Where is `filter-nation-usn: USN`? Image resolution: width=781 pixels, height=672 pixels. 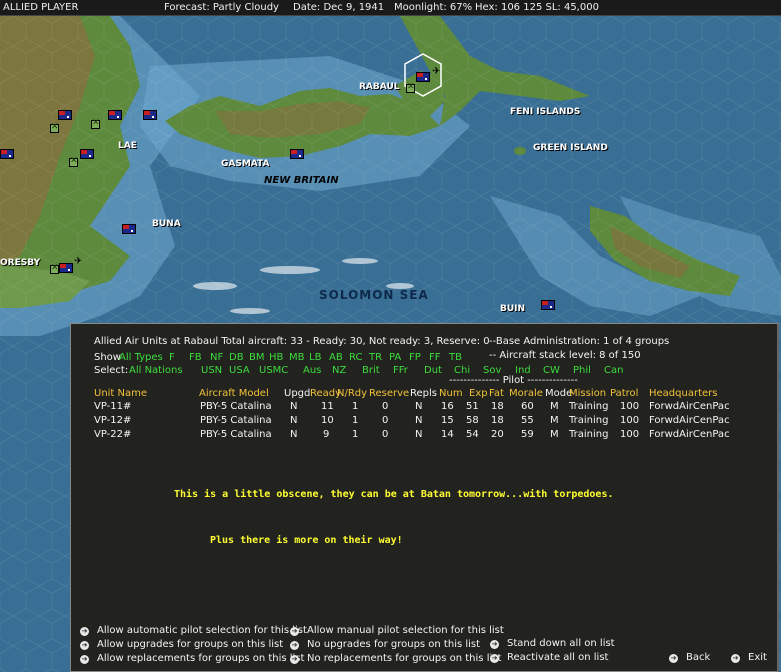 filter-nation-usn: USN is located at coordinates (211, 370).